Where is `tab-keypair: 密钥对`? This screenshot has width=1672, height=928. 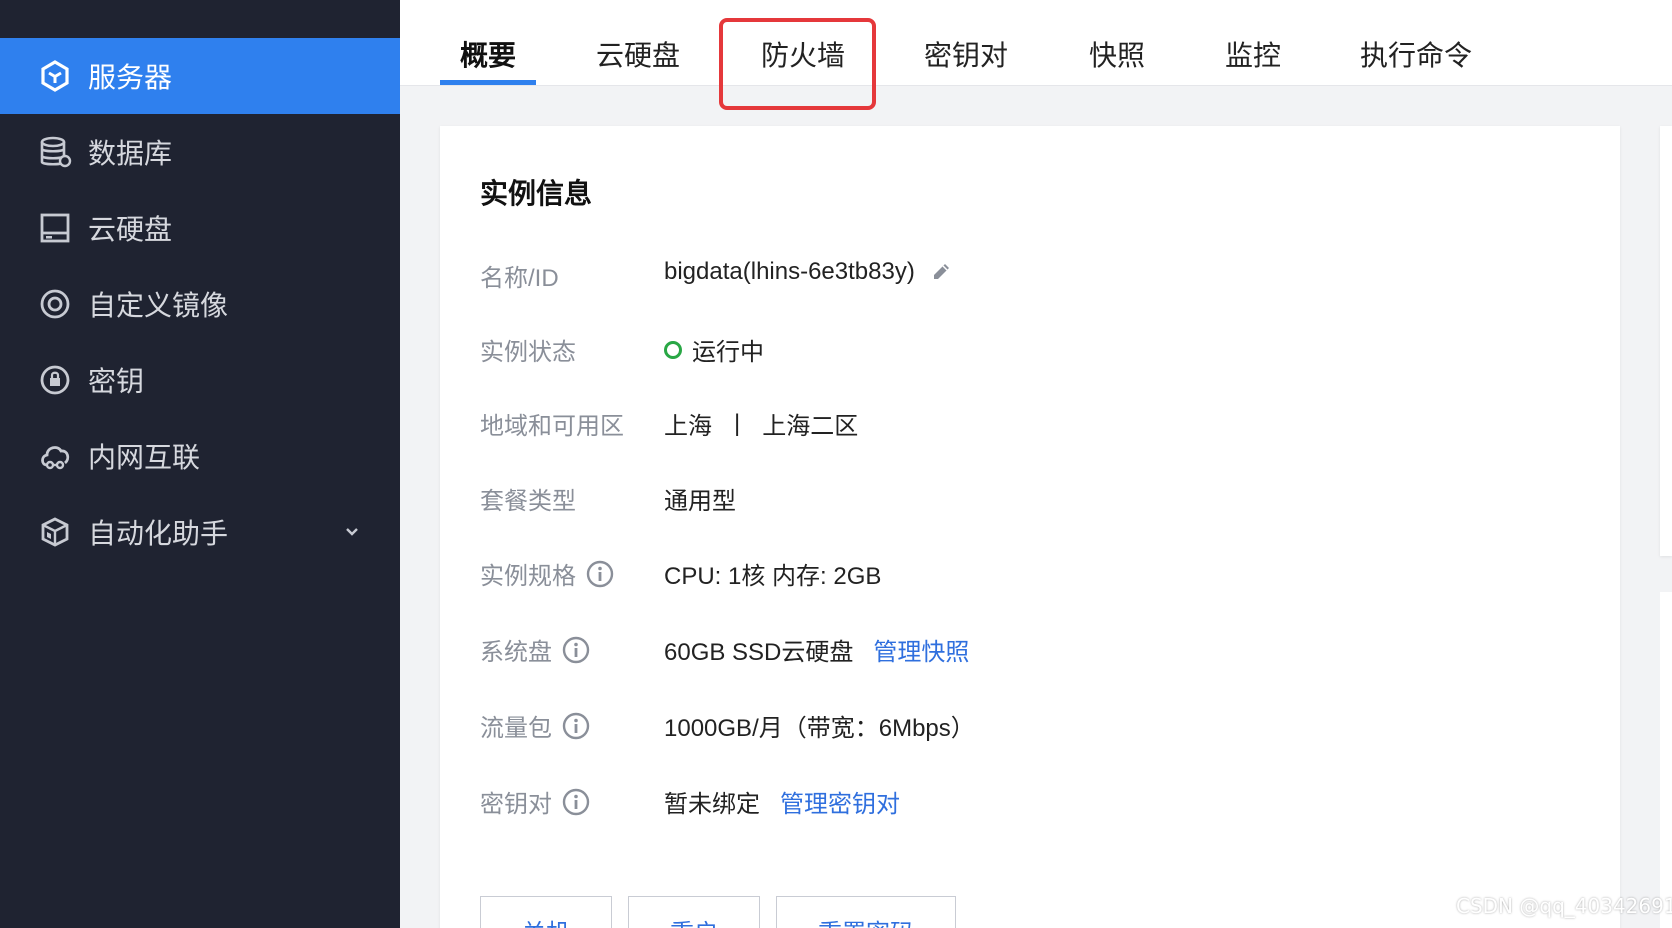
tab-keypair: 密钥对 is located at coordinates (966, 54).